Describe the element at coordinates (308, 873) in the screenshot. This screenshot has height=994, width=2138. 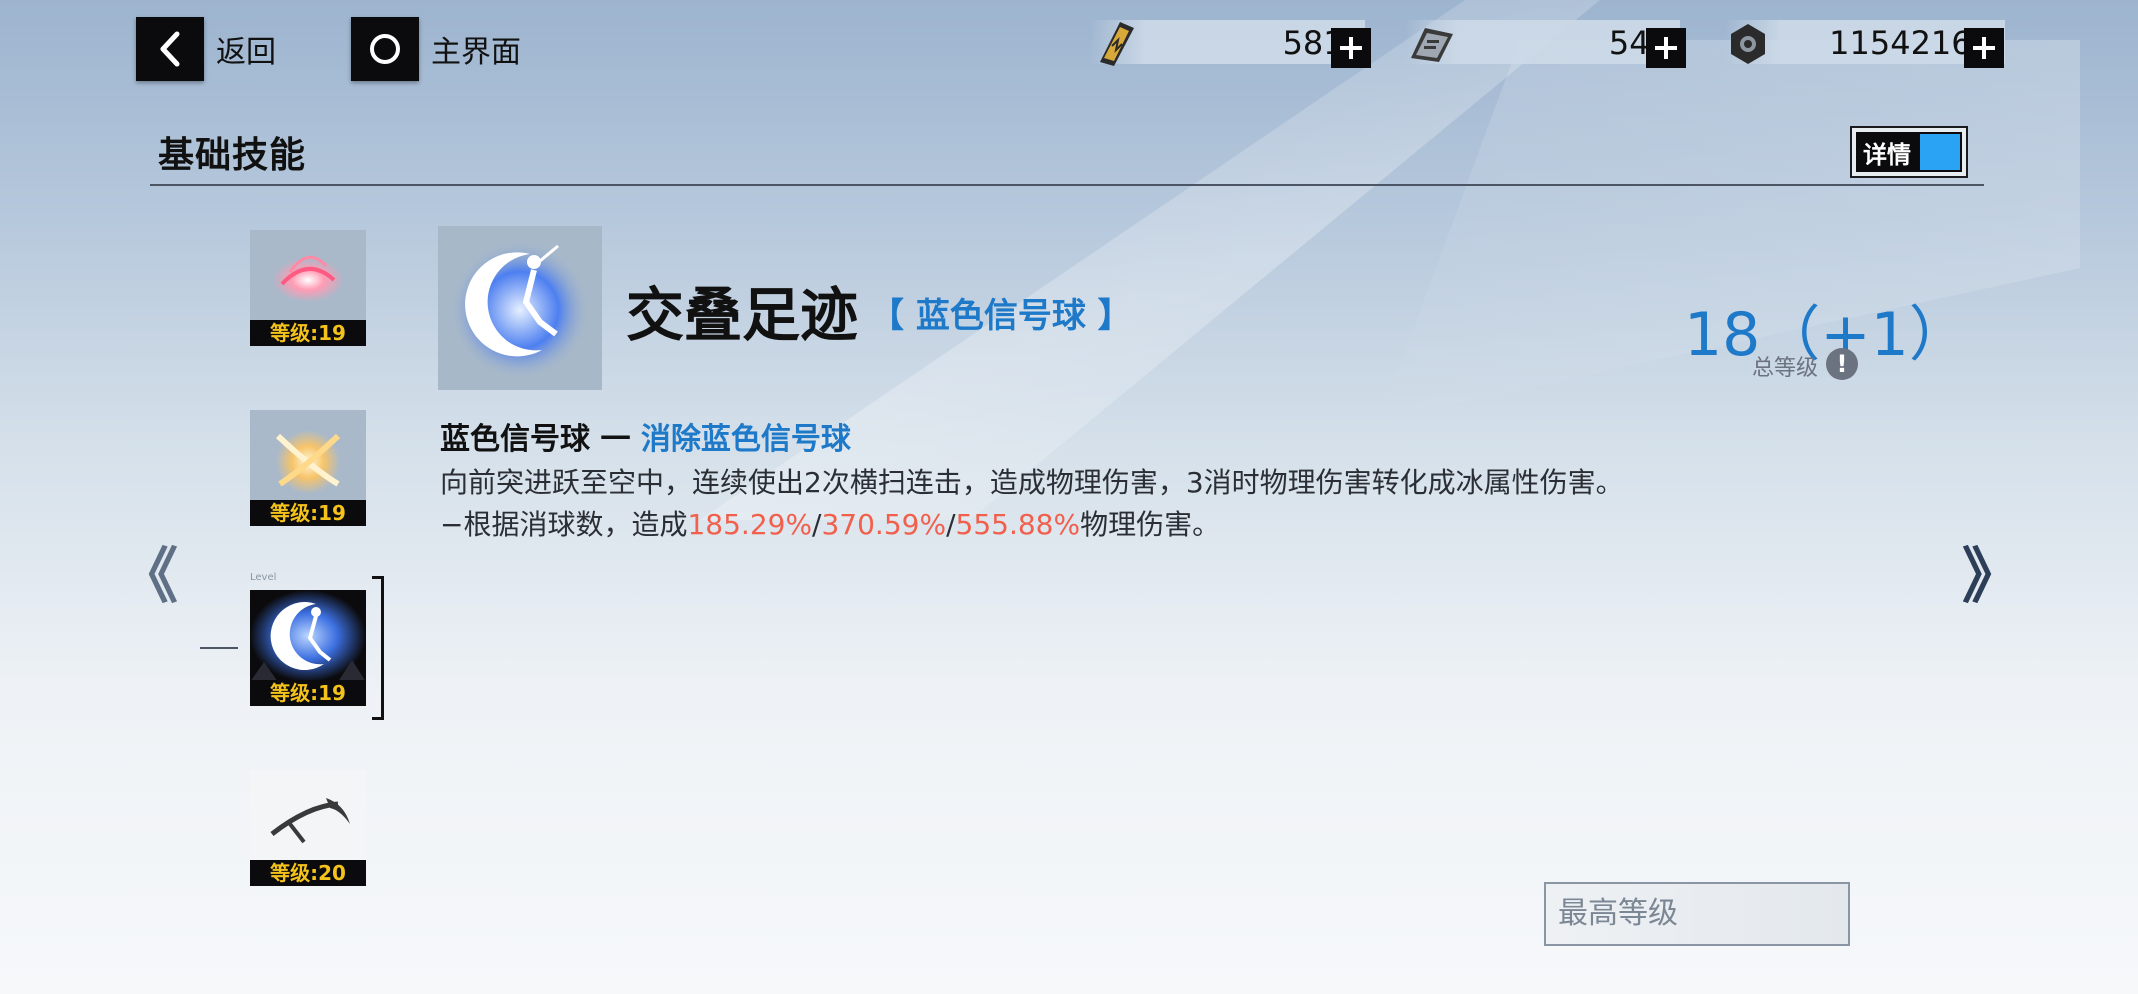
I see `skill-level-4: 等级:20` at that location.